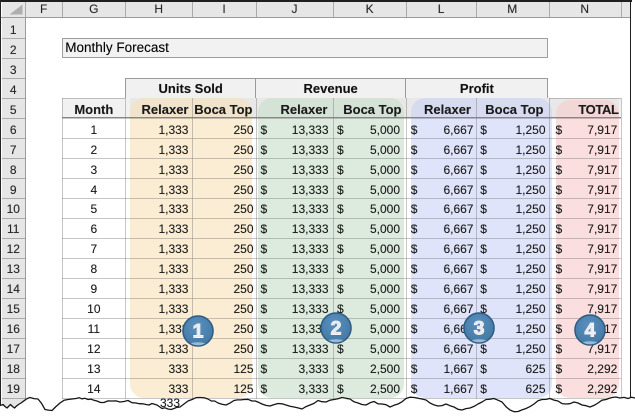 The width and height of the screenshot is (635, 419). What do you see at coordinates (198, 331) in the screenshot?
I see `svg-text: 1` at bounding box center [198, 331].